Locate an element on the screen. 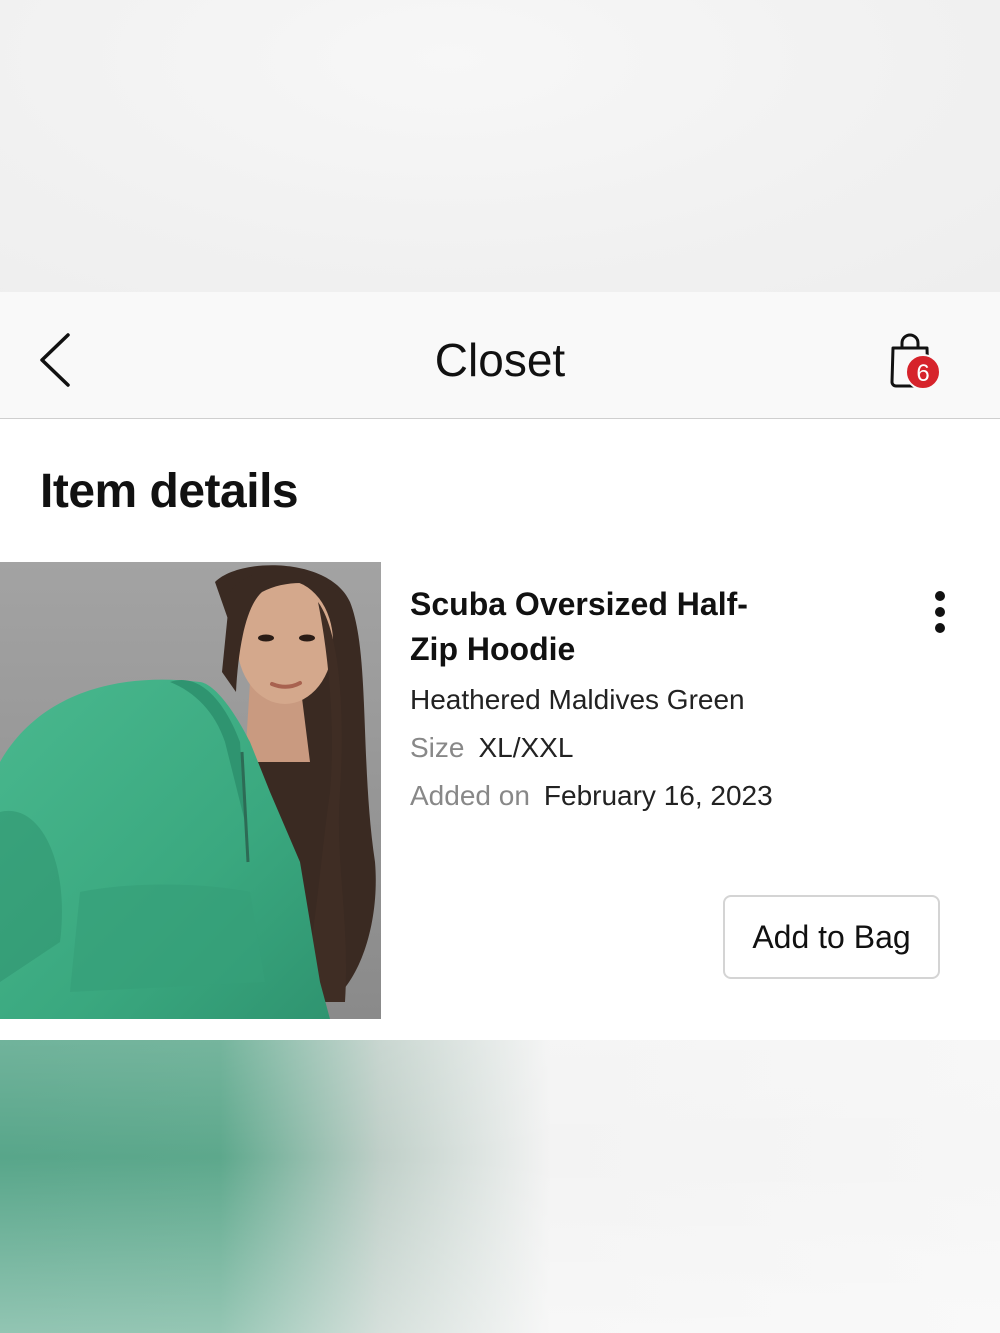 The image size is (1000, 1333). shopping-bag-button: 6 is located at coordinates (916, 362).